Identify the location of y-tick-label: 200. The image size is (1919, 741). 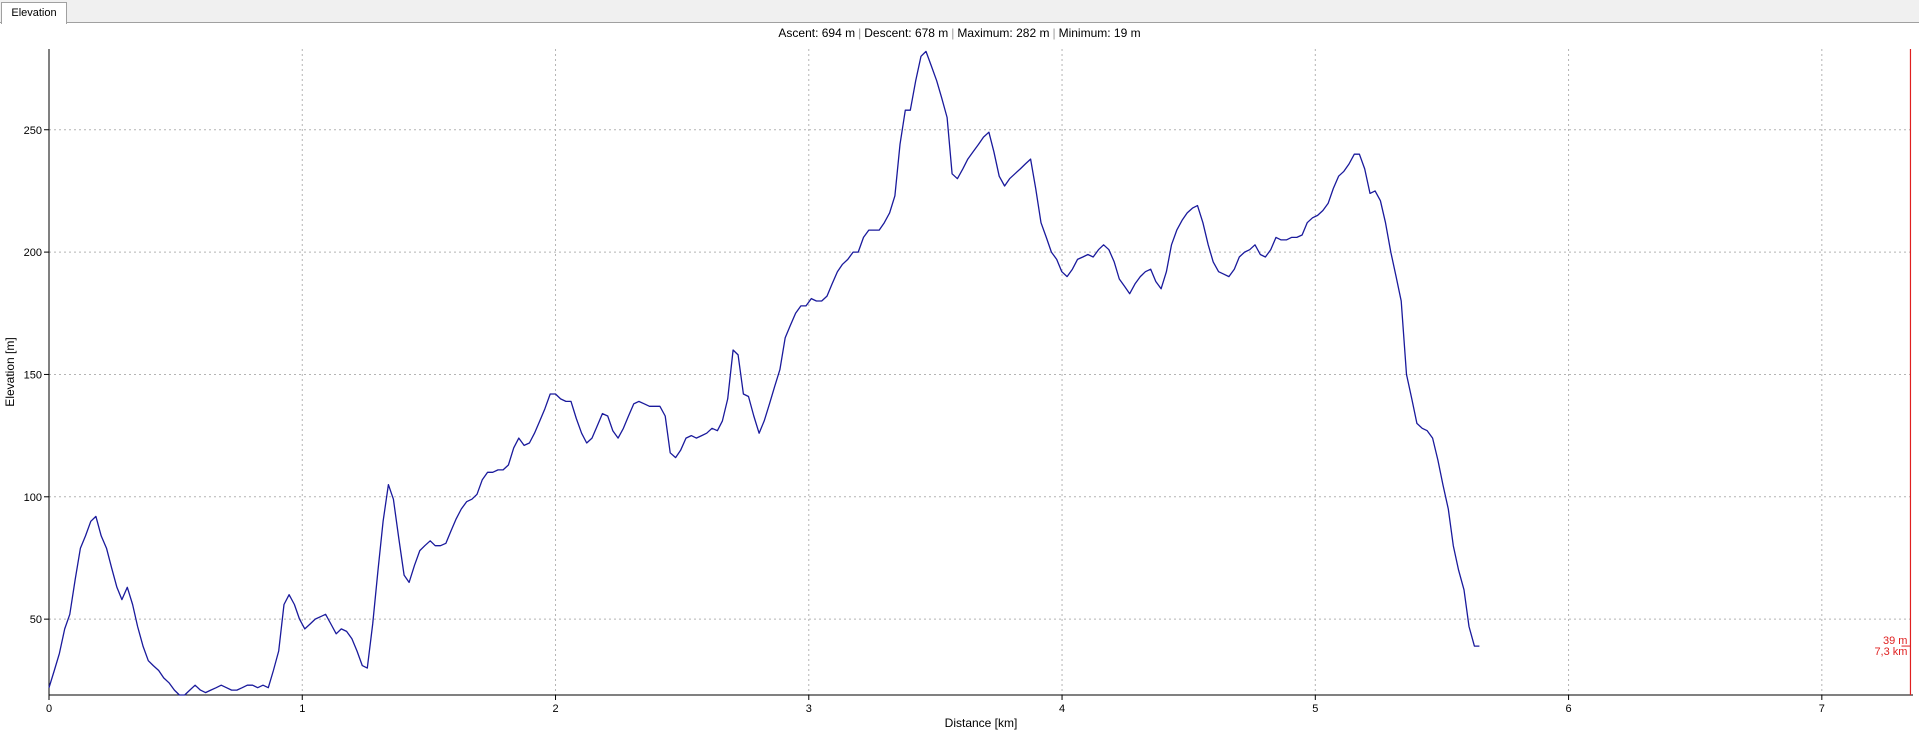
(33, 253).